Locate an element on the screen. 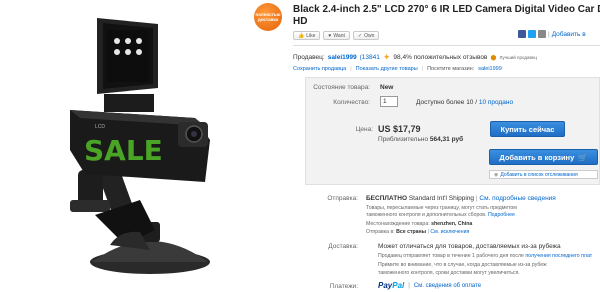 This screenshot has height=292, width=600. add-to-cart-button: Добавить в корзину 🛒 is located at coordinates (543, 157).